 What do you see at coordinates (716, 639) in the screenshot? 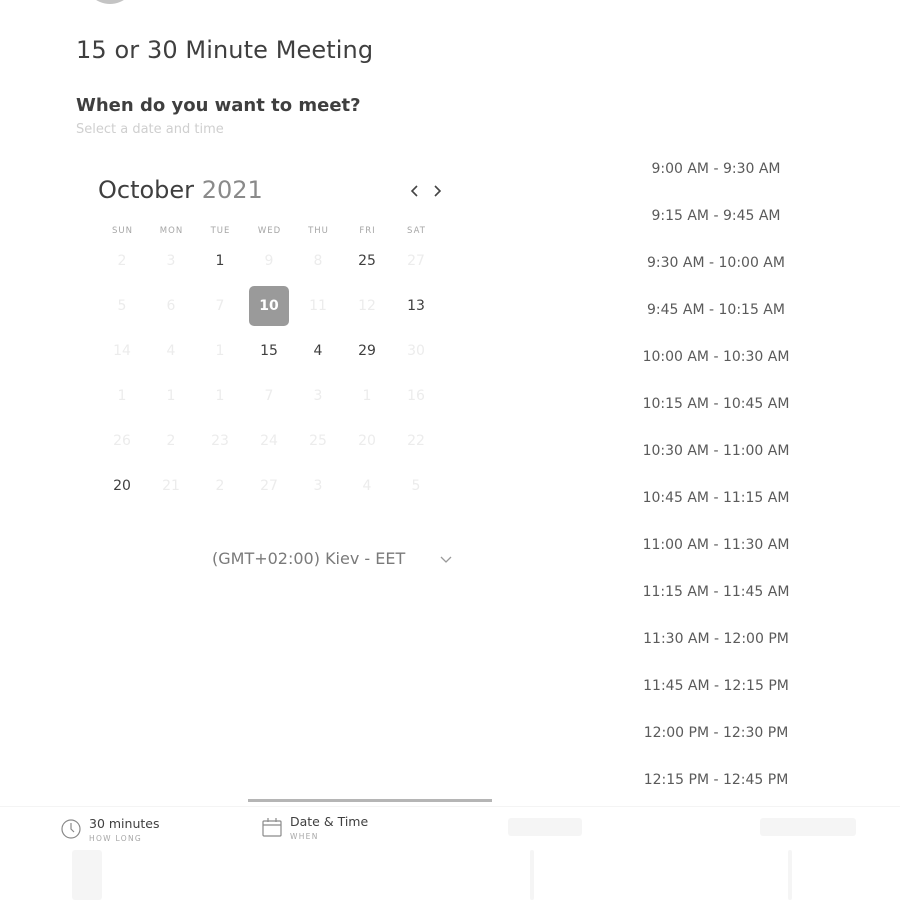
I see `time-slot: 11:30 AM - 12:00 PM` at bounding box center [716, 639].